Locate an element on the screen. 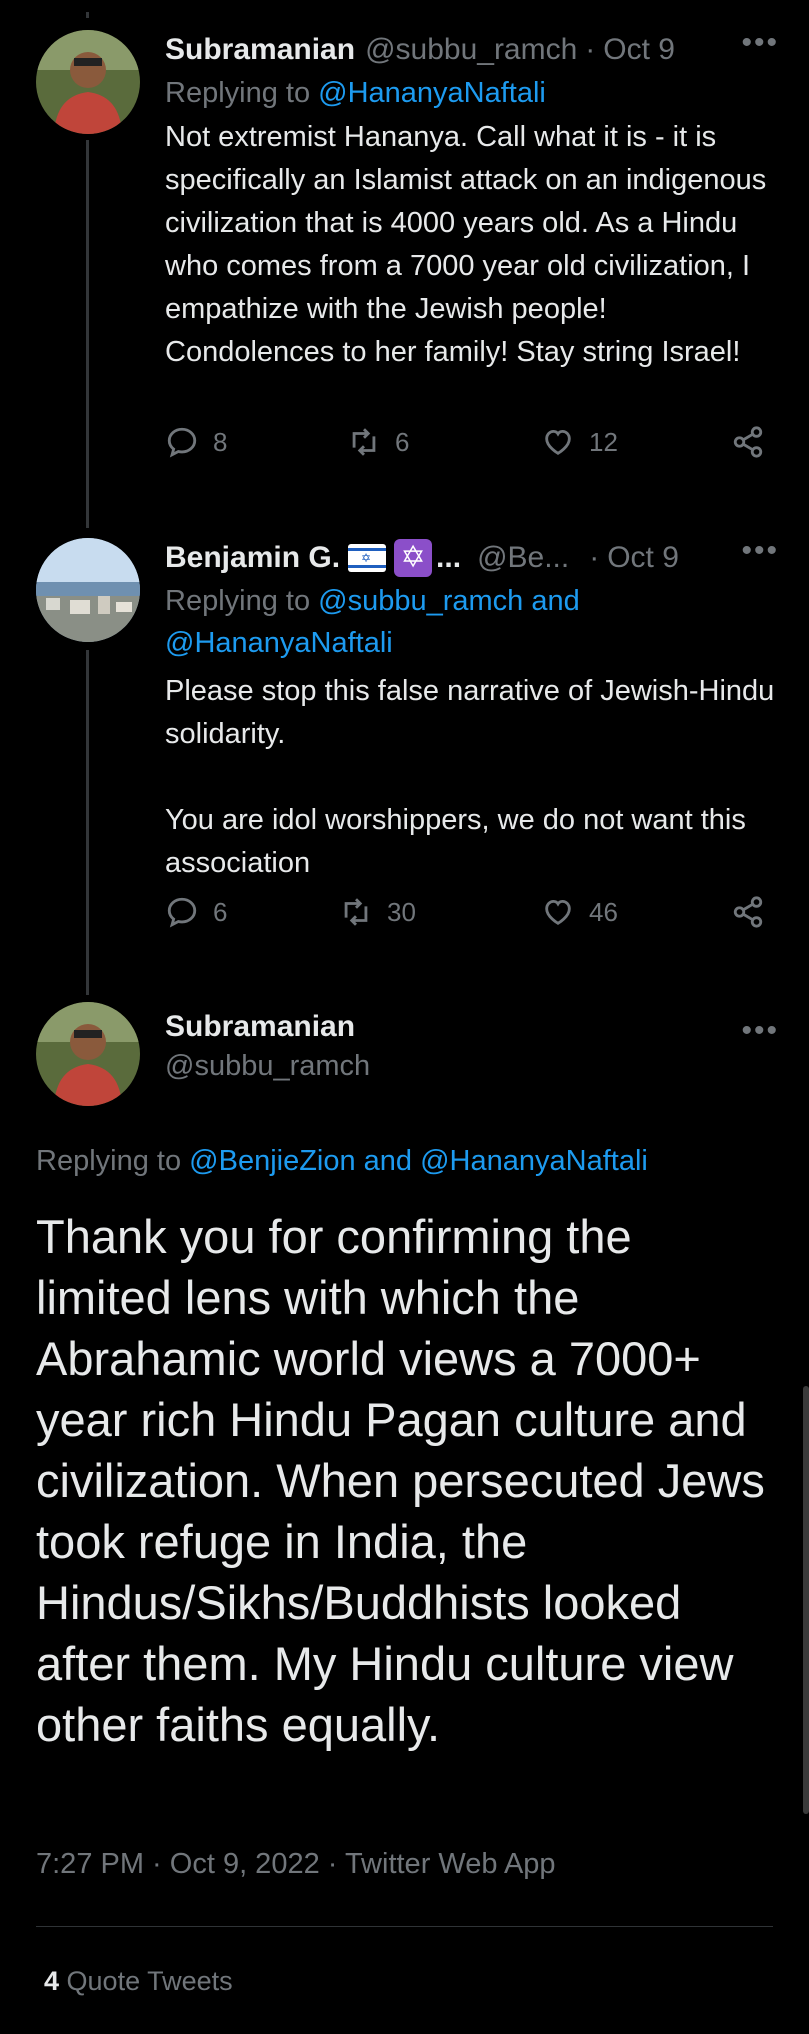 The height and width of the screenshot is (2034, 809). reply-button: 8 is located at coordinates (196, 442).